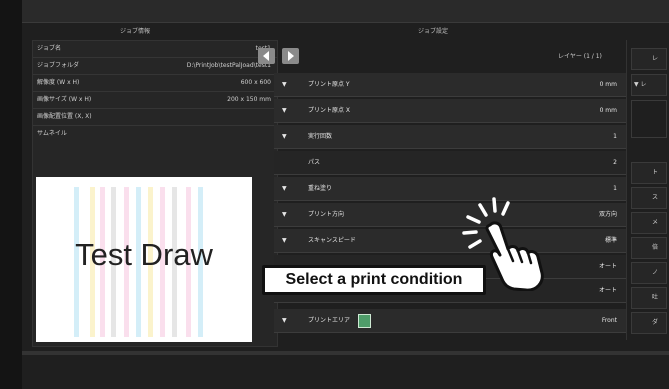  Describe the element at coordinates (649, 85) in the screenshot. I see `right-panel-row: ▼ レ` at that location.